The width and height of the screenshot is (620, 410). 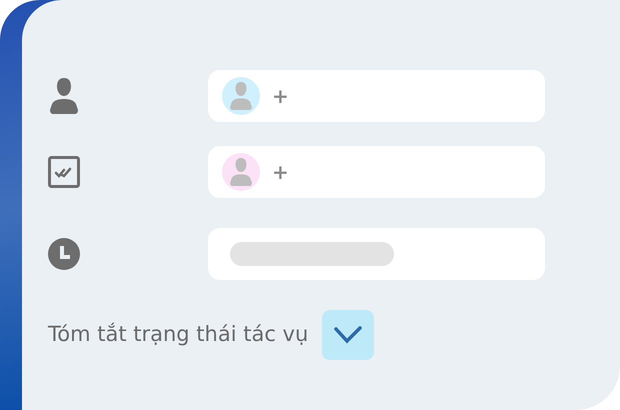 What do you see at coordinates (64, 96) in the screenshot?
I see `person-icon` at bounding box center [64, 96].